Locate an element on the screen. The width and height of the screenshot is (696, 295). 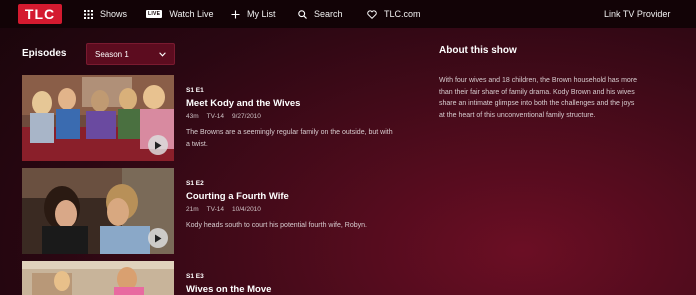
episode-row: S1 E3 Wives on the Move is located at coordinates (212, 278).